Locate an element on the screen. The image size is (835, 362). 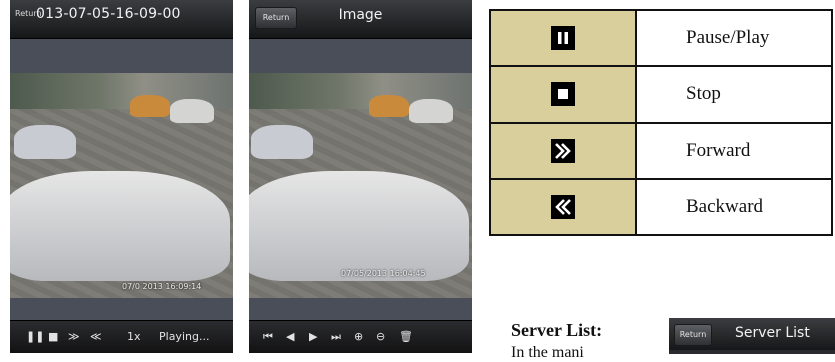
section-body-text: In the mani is located at coordinates (547, 352).